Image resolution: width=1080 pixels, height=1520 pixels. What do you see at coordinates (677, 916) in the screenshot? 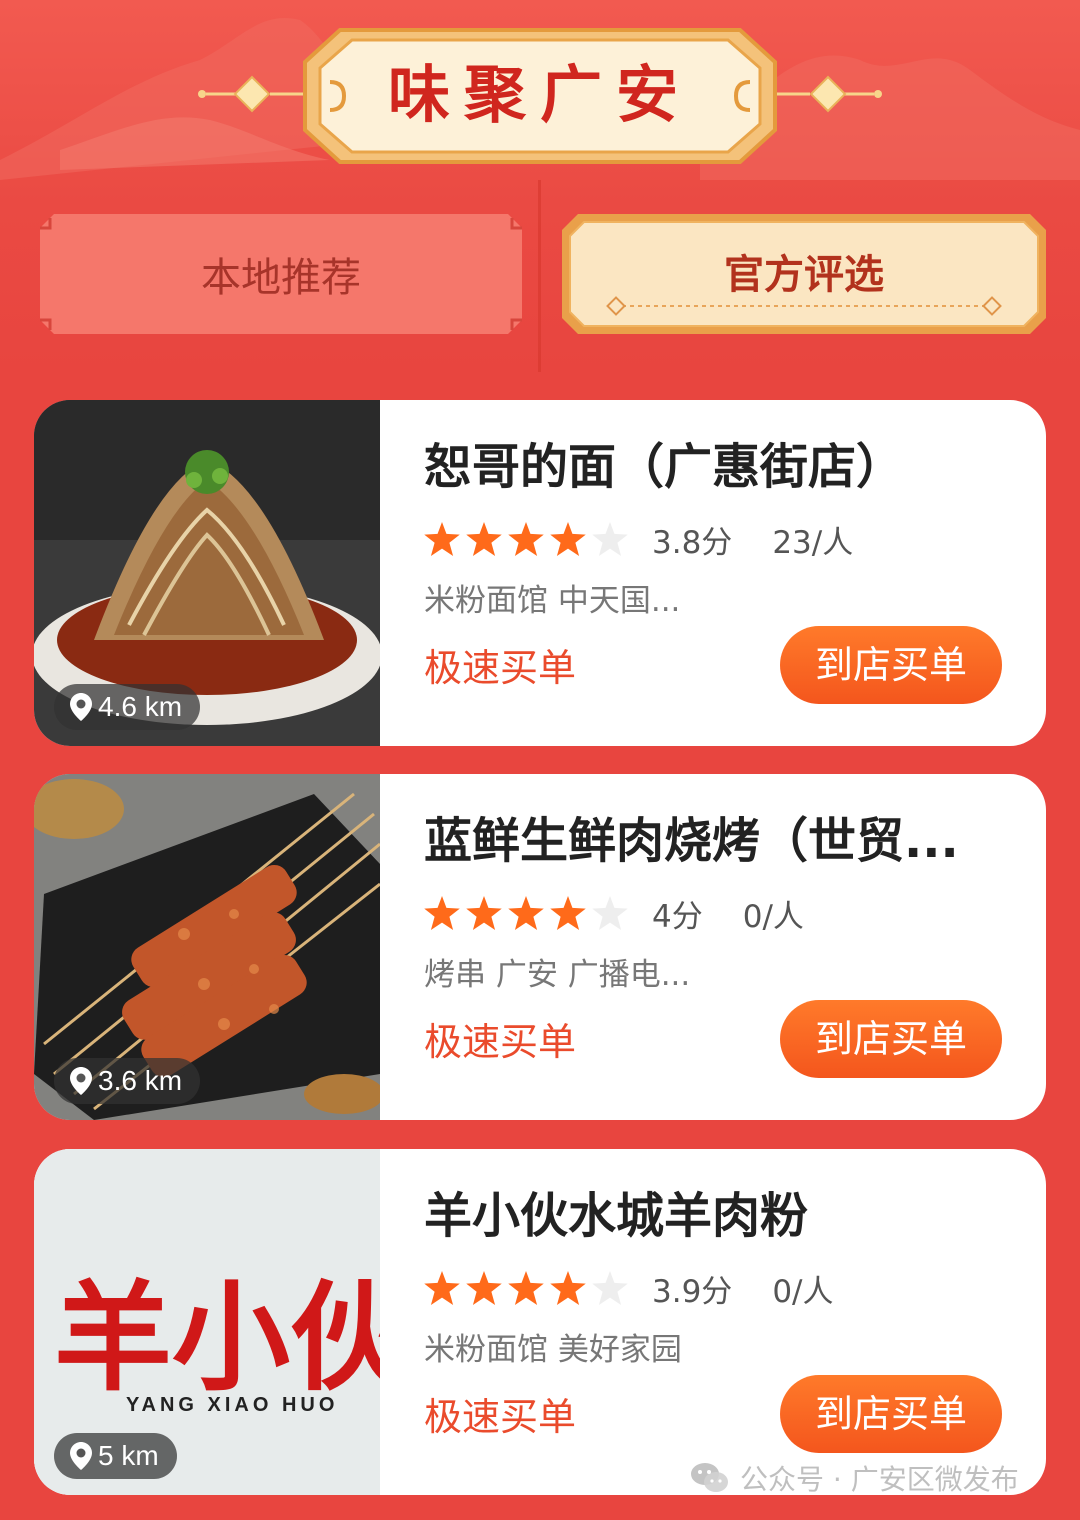
I see `score-text: 4分` at bounding box center [677, 916].